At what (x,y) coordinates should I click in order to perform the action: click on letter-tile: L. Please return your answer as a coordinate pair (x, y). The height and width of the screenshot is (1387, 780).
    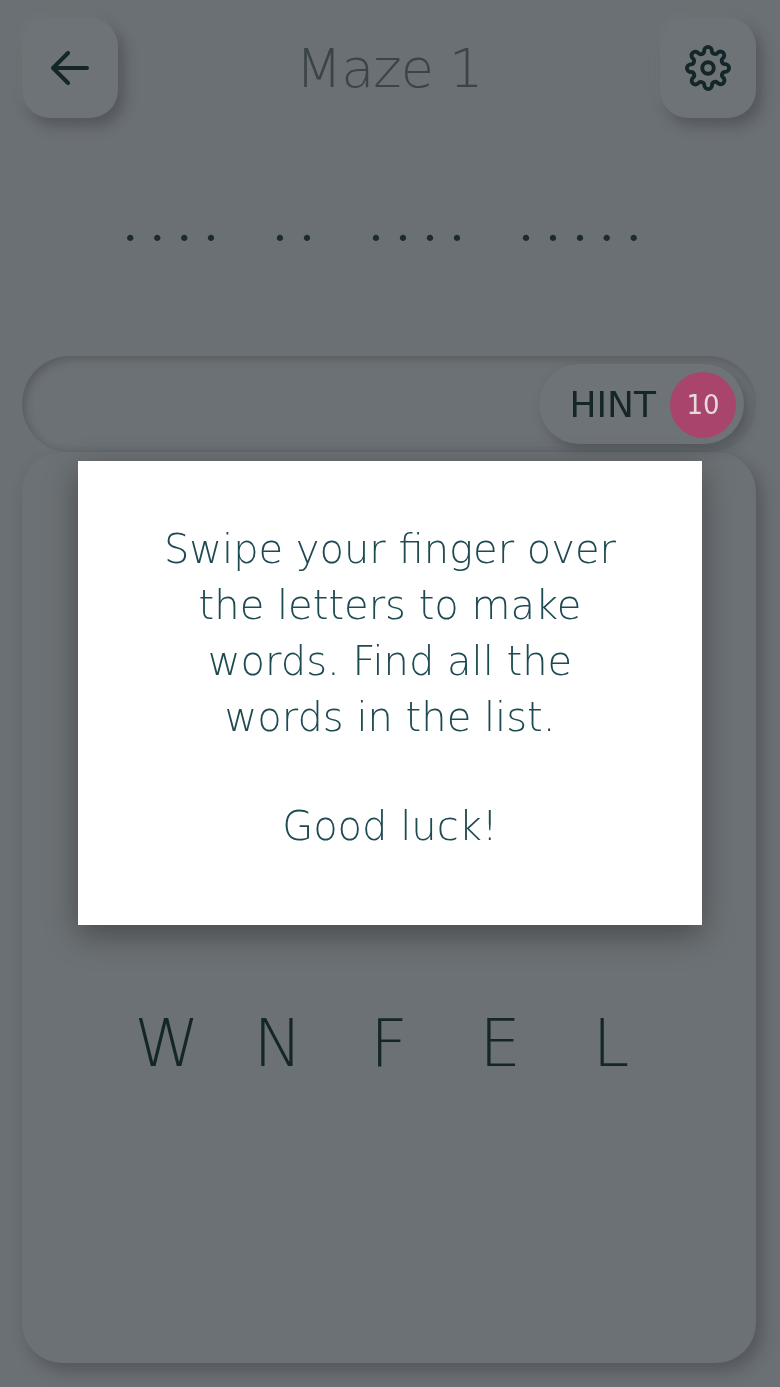
    Looking at the image, I should click on (611, 1044).